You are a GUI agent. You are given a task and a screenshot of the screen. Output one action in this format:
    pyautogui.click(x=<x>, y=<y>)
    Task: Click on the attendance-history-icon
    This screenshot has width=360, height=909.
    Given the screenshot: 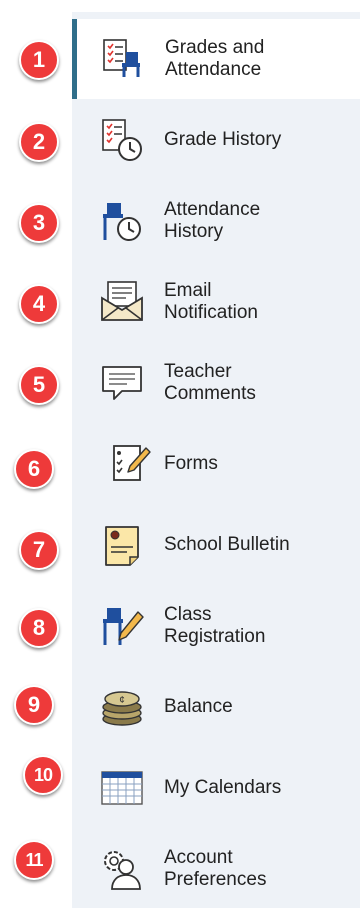 What is the action you would take?
    pyautogui.click(x=122, y=221)
    